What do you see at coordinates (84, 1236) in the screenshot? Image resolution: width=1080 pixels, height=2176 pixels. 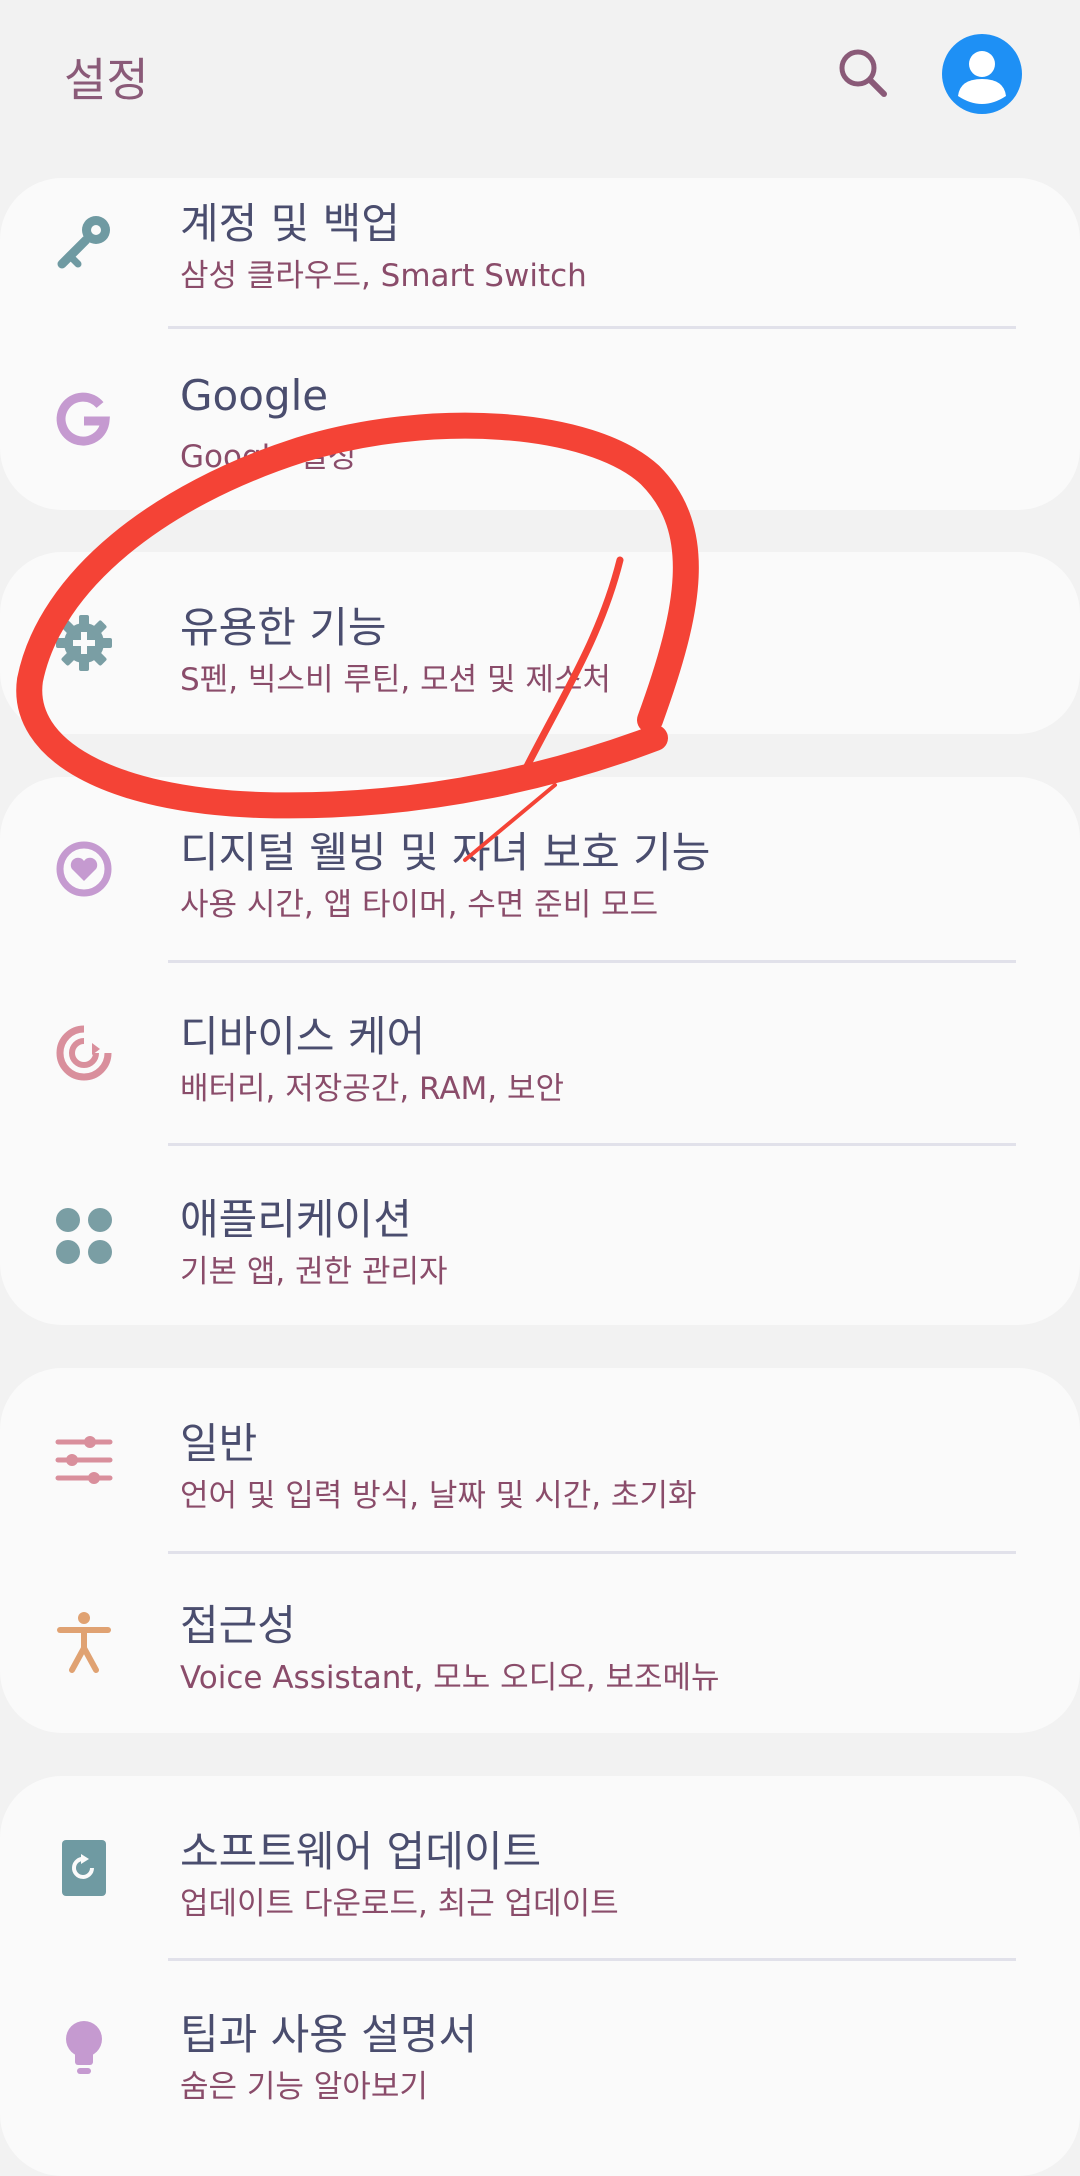 I see `apps-icon` at bounding box center [84, 1236].